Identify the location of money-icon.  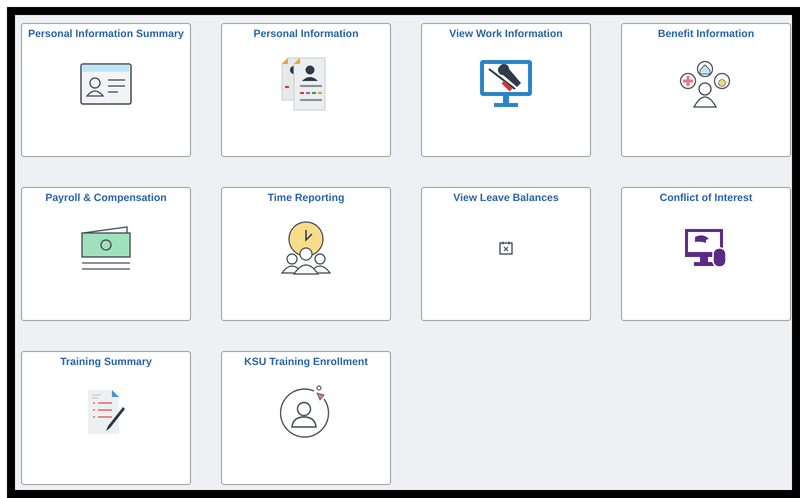
(106, 248).